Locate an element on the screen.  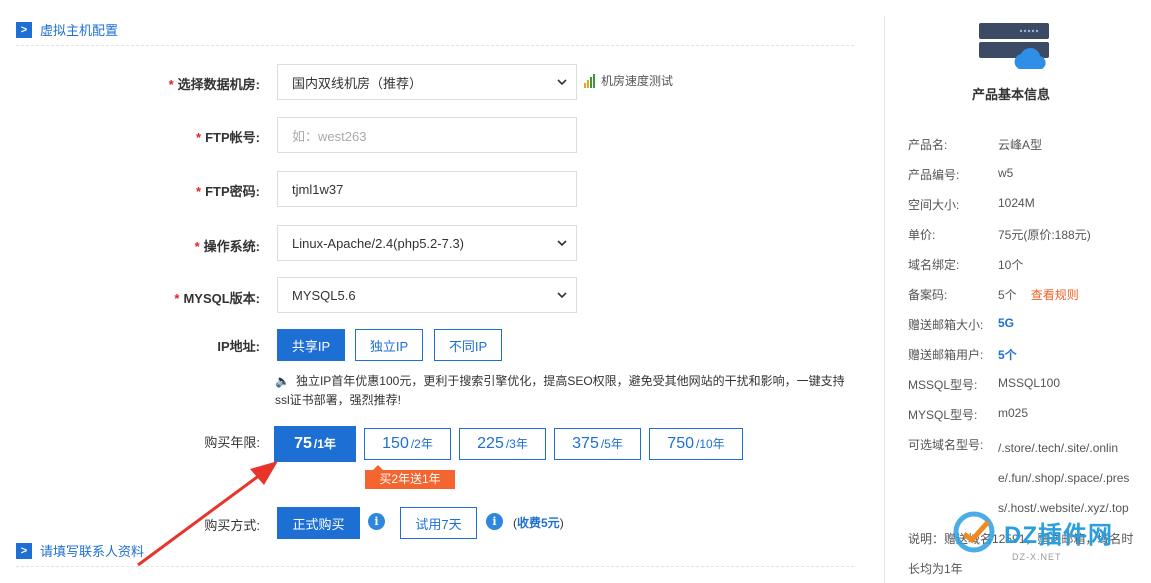
ftp-account-label: * FTP帐号: is located at coordinates (228, 137).